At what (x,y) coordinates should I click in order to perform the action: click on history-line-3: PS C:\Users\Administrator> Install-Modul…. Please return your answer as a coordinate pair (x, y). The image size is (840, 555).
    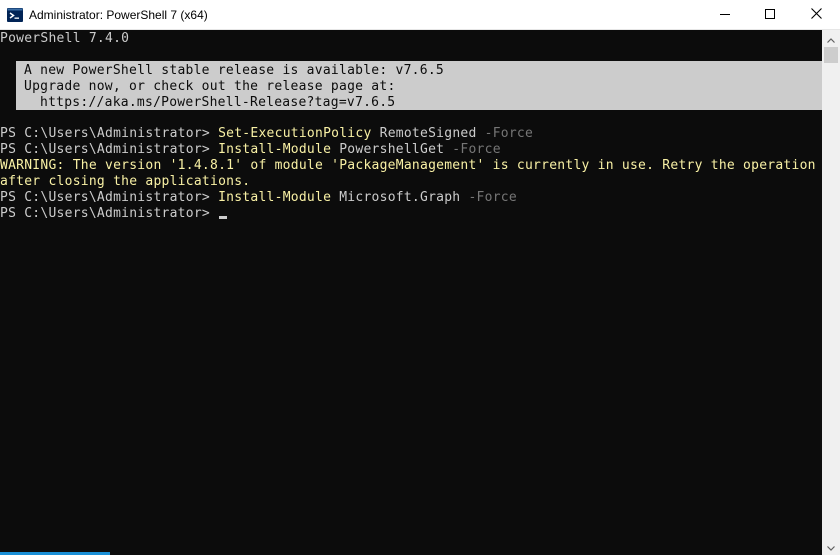
    Looking at the image, I should click on (258, 198).